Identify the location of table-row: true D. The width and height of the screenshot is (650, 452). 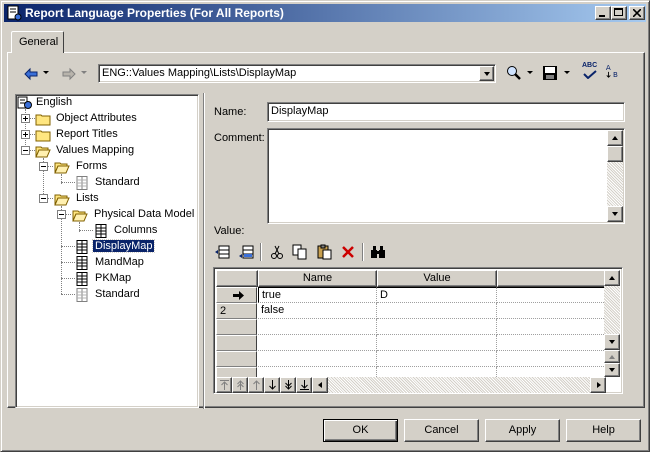
(411, 295).